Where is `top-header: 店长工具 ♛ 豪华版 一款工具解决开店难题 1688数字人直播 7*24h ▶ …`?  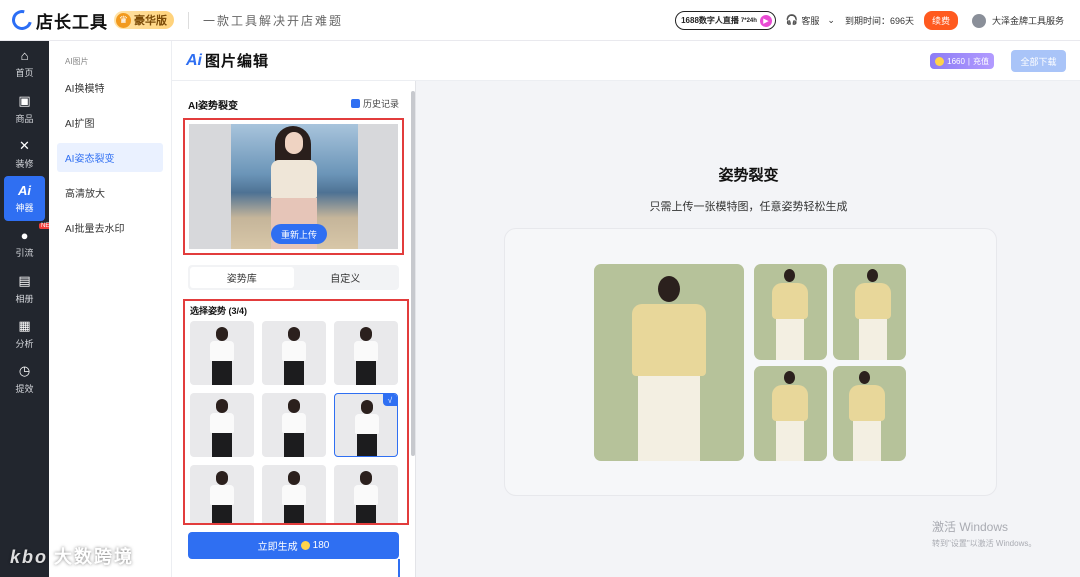
top-header: 店长工具 ♛ 豪华版 一款工具解决开店难题 1688数字人直播 7*24h ▶ … is located at coordinates (540, 20).